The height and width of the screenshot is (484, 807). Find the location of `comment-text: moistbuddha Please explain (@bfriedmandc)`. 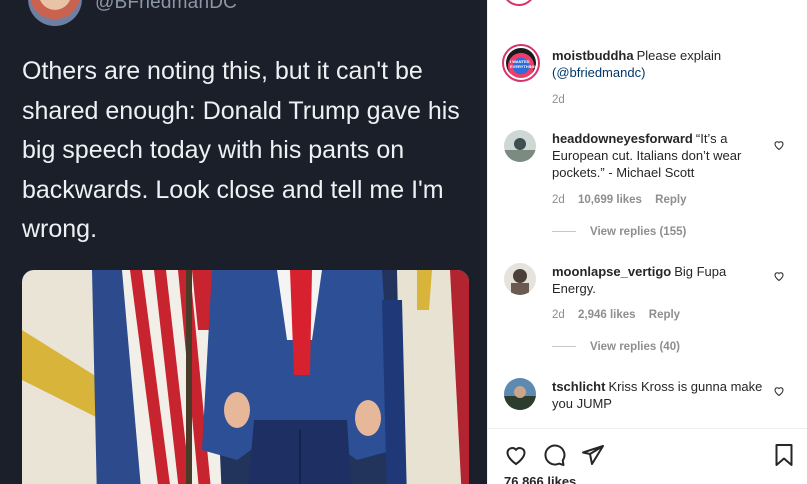

comment-text: moistbuddha Please explain (@bfriedmandc) is located at coordinates (637, 64).